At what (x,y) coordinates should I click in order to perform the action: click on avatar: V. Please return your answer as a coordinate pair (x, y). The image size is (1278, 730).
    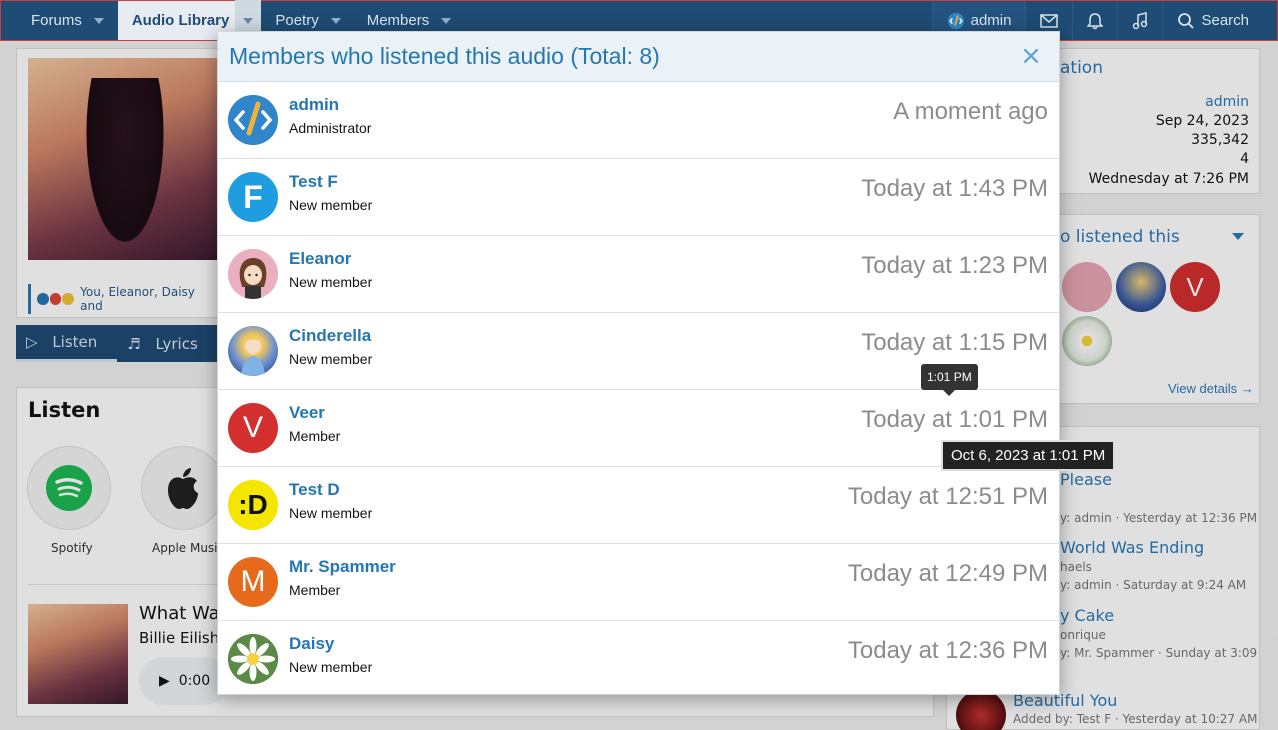
    Looking at the image, I should click on (253, 428).